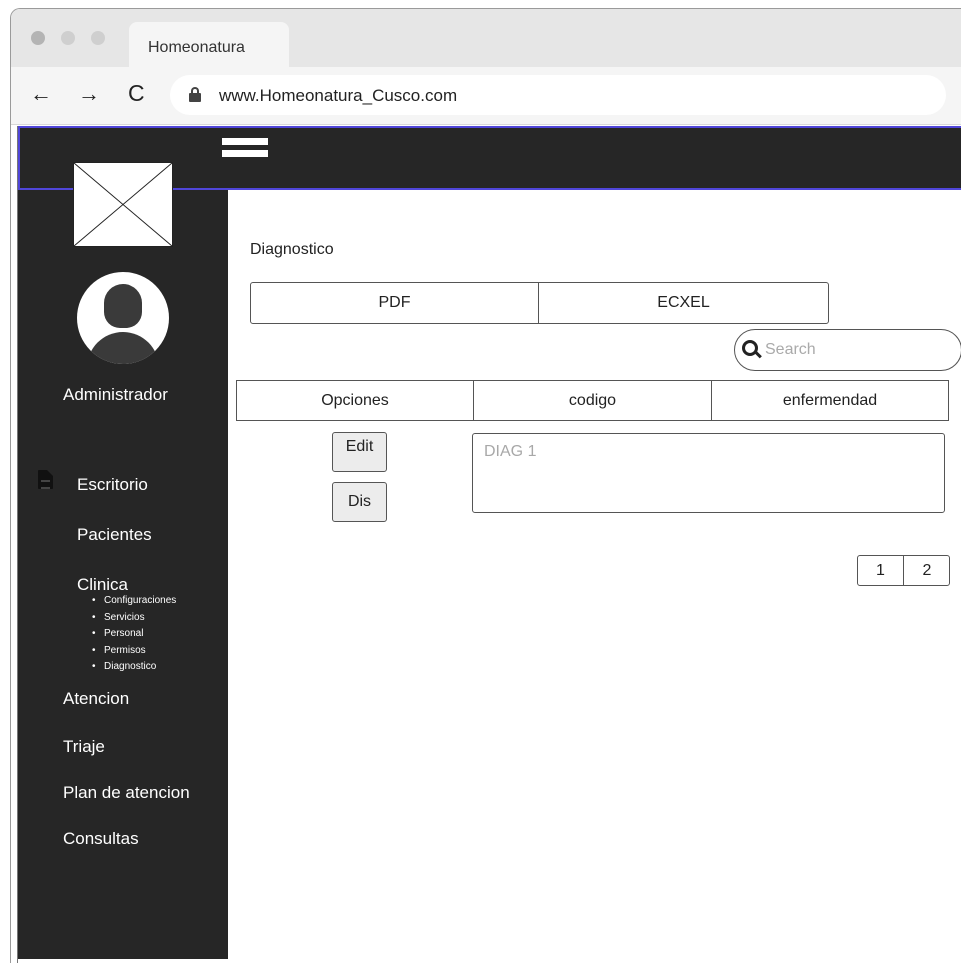 The width and height of the screenshot is (961, 963). Describe the element at coordinates (133, 601) in the screenshot. I see `submenu-item-configuraciones: Configuraciones` at that location.